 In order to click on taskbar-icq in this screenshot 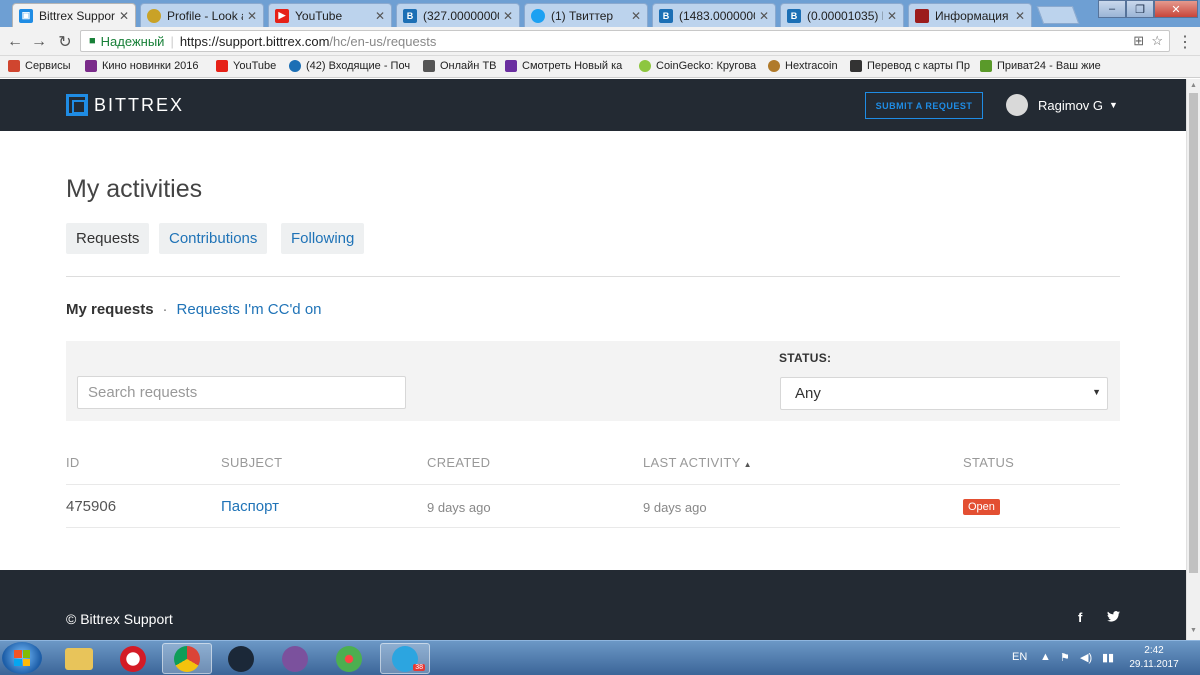, I will do `click(349, 658)`.